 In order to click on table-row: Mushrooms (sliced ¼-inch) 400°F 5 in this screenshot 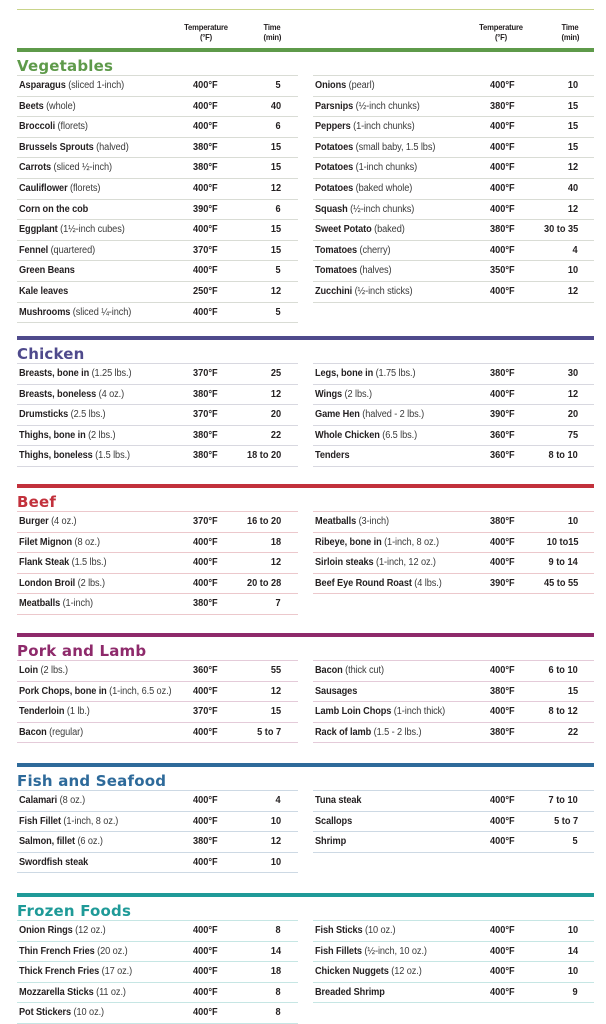, I will do `click(157, 312)`.